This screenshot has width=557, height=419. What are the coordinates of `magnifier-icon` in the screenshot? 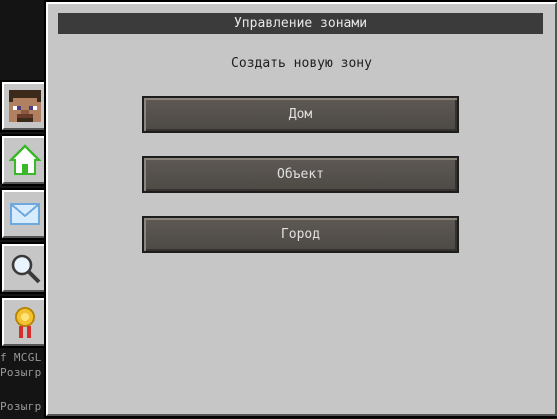 It's located at (26, 269).